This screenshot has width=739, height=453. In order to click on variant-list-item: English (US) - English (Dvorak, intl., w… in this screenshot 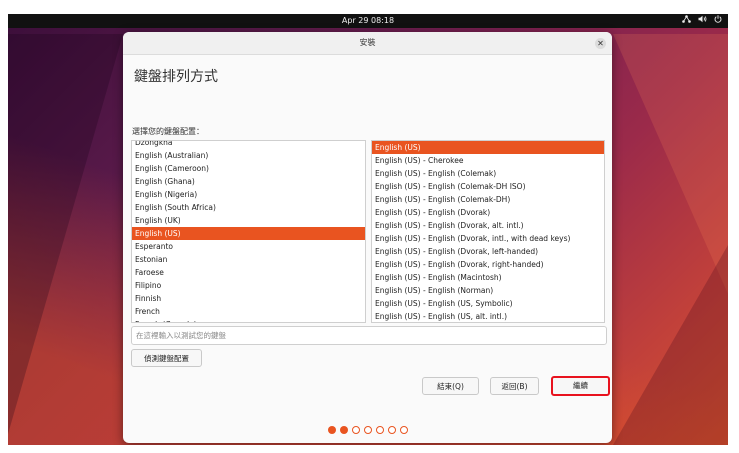, I will do `click(488, 238)`.